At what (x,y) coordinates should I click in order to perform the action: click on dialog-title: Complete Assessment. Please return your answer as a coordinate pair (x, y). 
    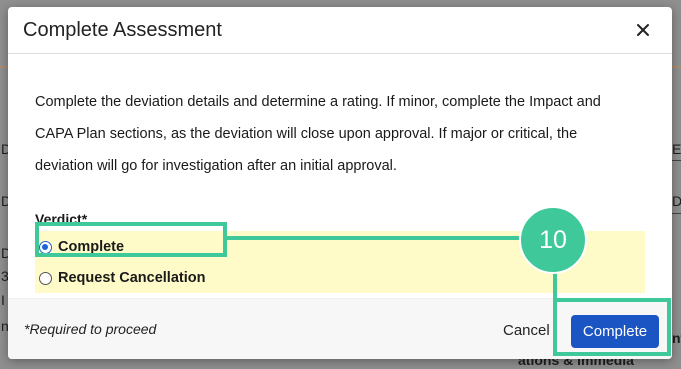
    Looking at the image, I should click on (122, 30).